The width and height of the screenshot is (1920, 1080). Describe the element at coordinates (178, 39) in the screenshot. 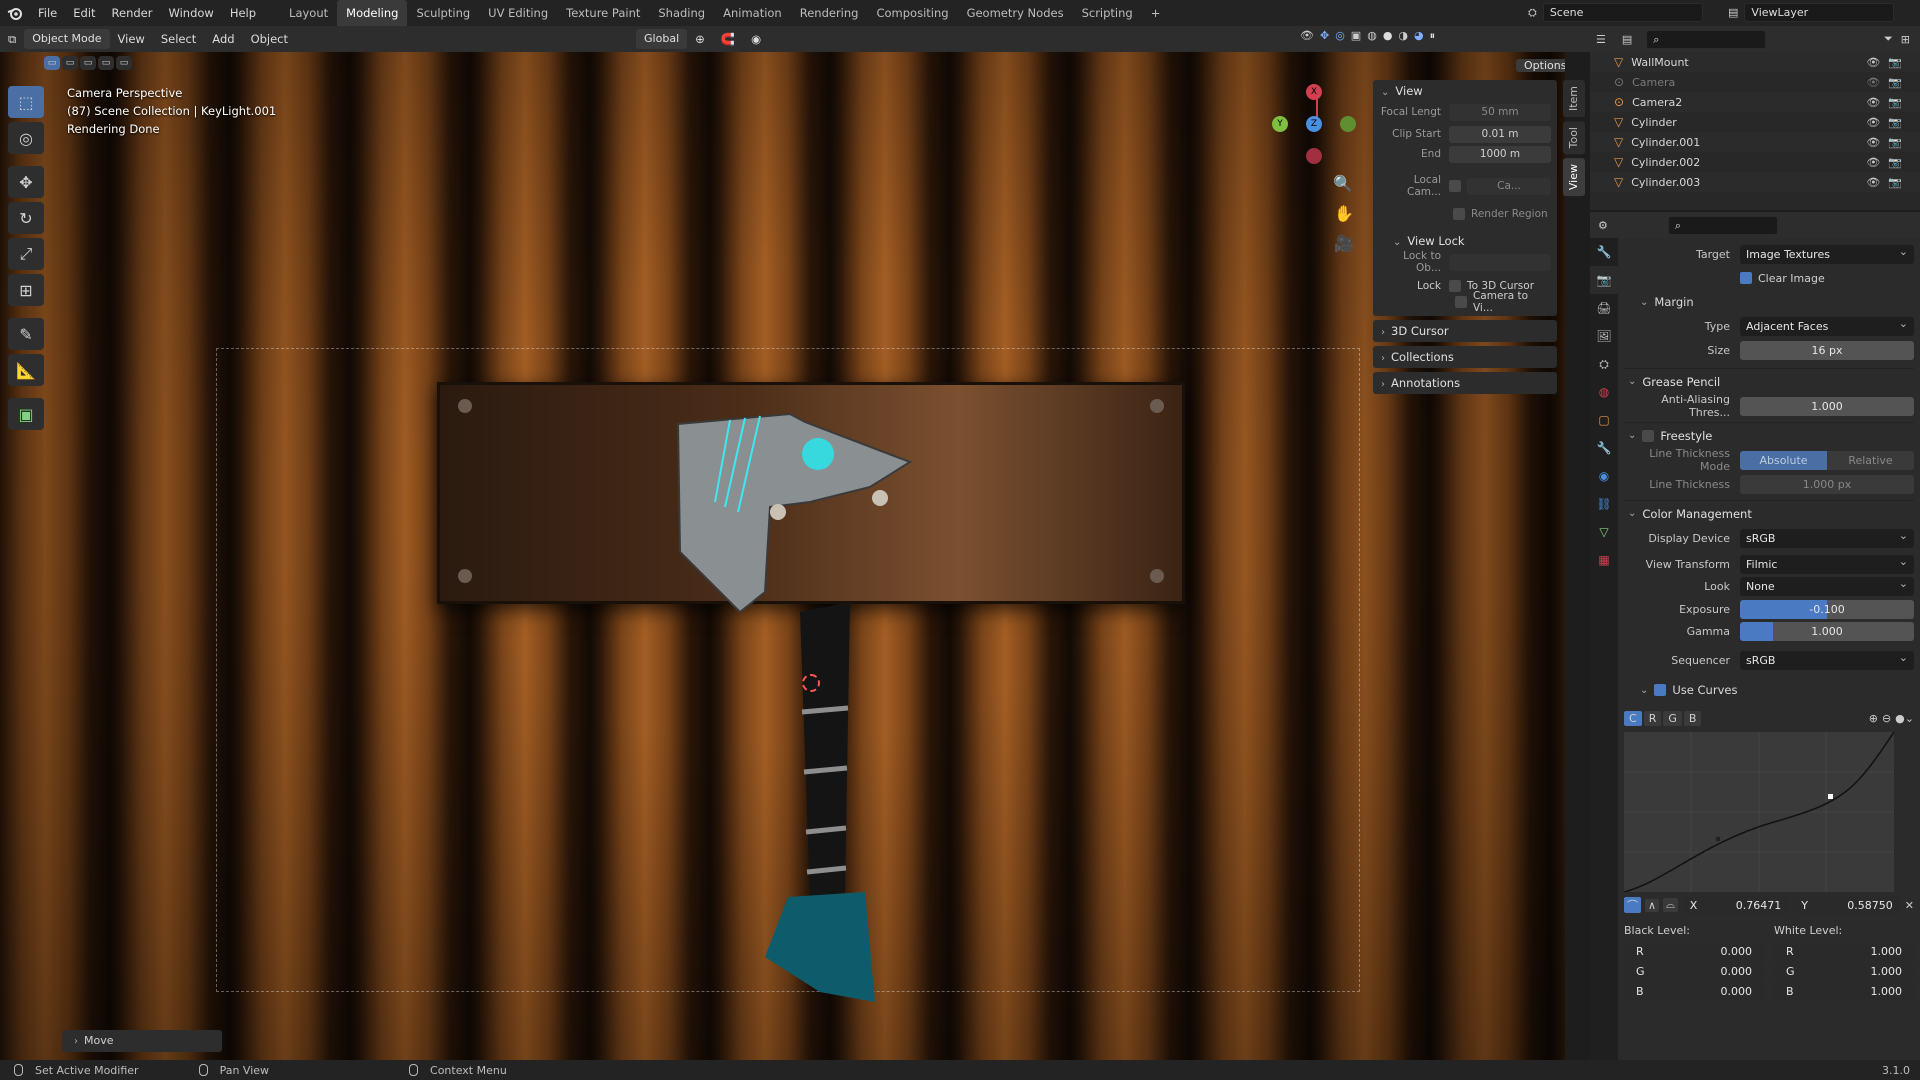

I see `menu-select: Select` at that location.